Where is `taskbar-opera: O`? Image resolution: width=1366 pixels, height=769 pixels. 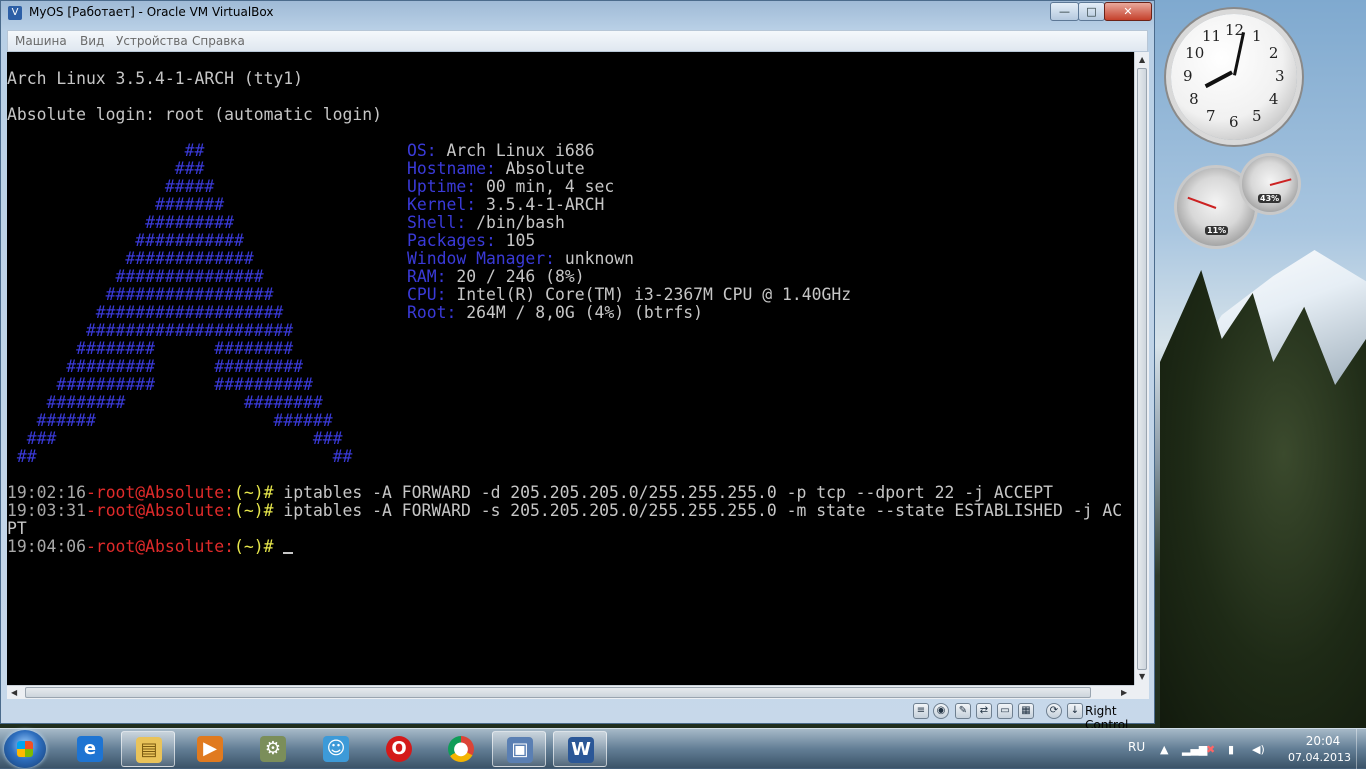 taskbar-opera: O is located at coordinates (399, 749).